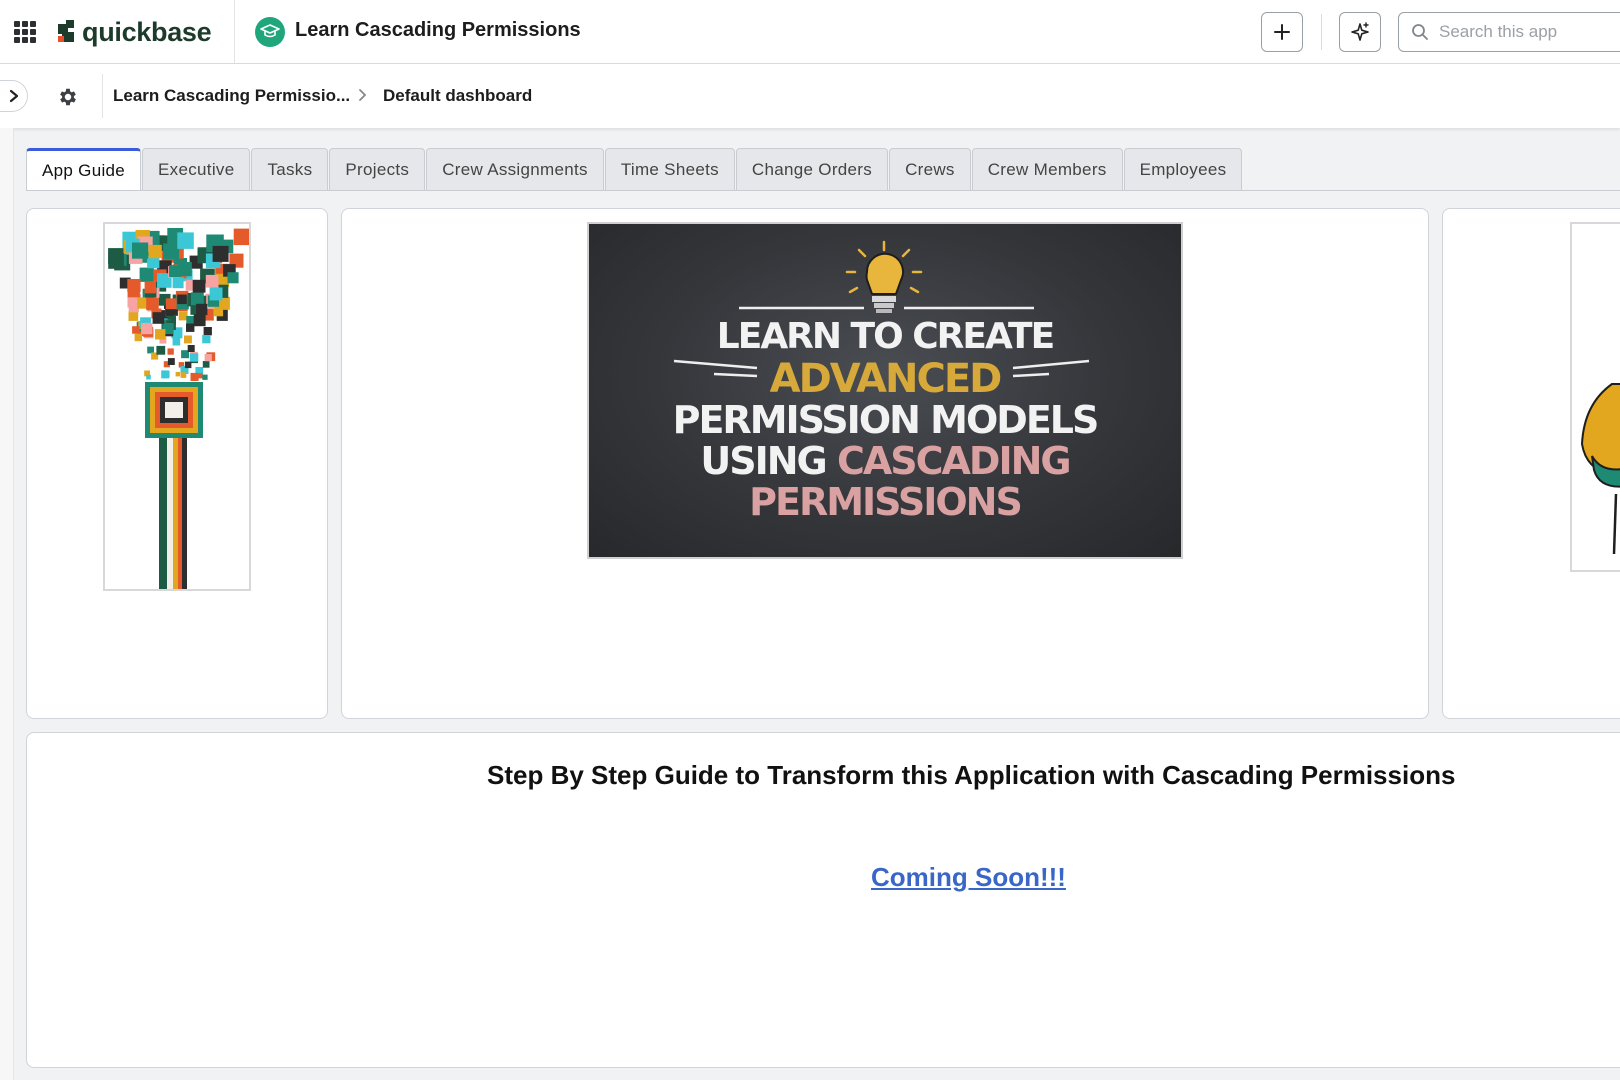 The height and width of the screenshot is (1080, 1620). What do you see at coordinates (669, 169) in the screenshot?
I see `tab-time-sheets: Time Sheets` at bounding box center [669, 169].